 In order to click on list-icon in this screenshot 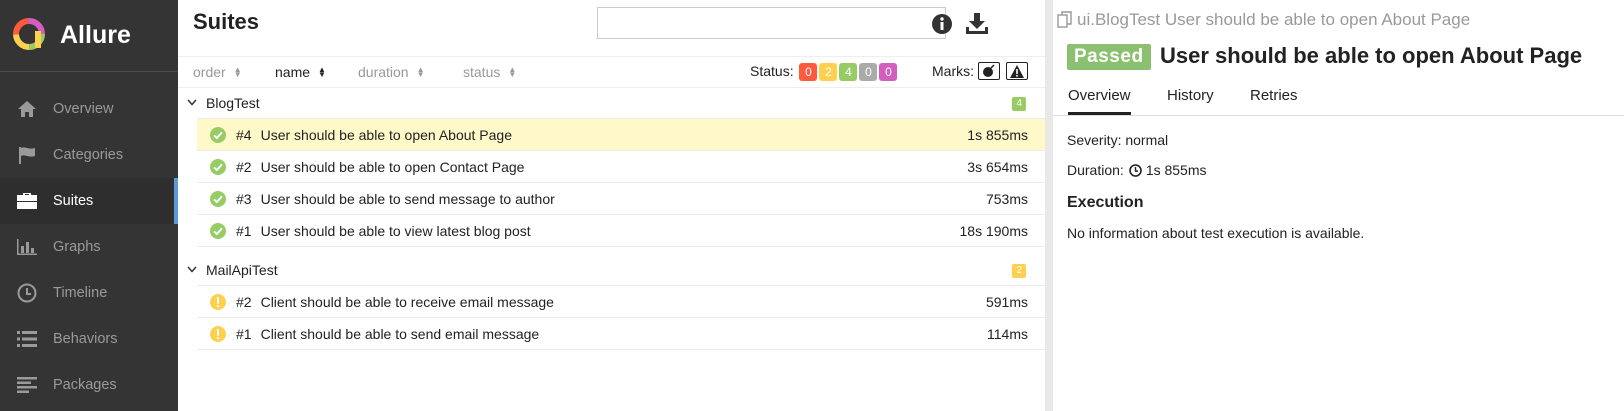, I will do `click(27, 339)`.